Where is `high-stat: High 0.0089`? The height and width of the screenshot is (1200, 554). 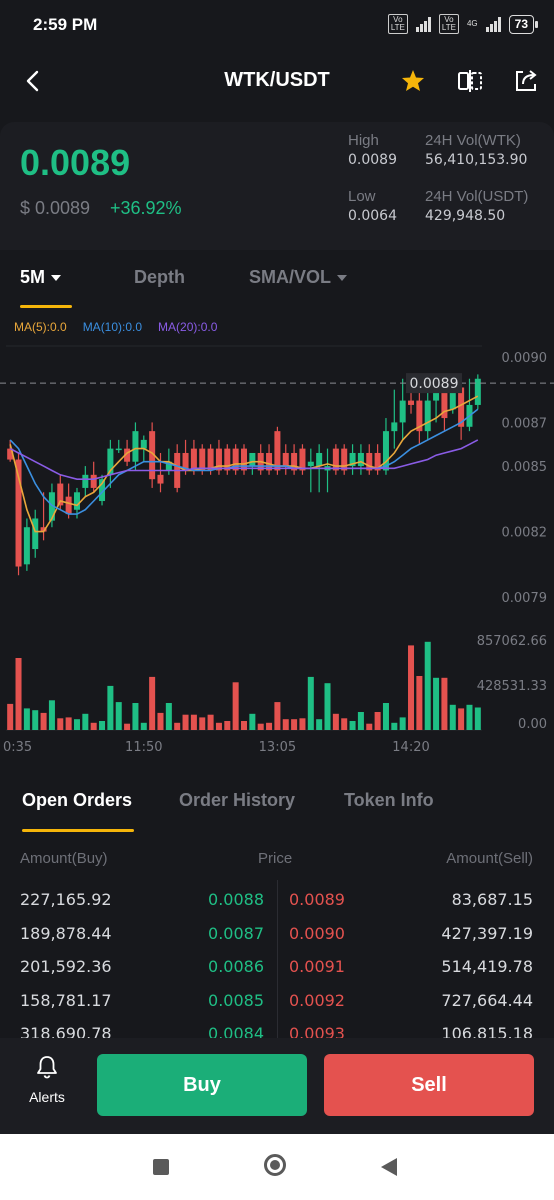
high-stat: High 0.0089 is located at coordinates (372, 150).